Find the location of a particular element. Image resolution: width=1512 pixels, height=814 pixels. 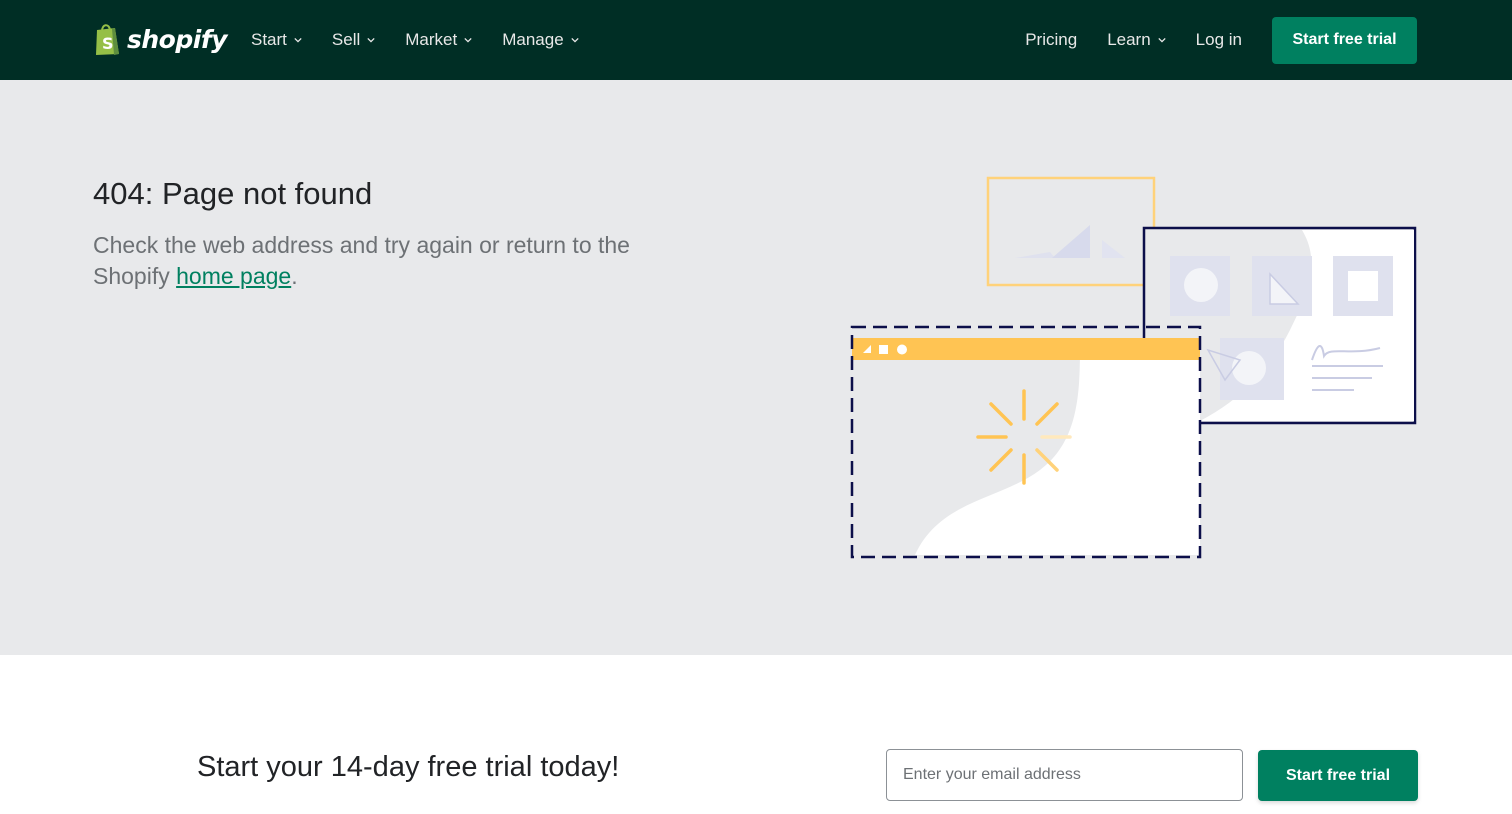

svg-text: S is located at coordinates (108, 43).